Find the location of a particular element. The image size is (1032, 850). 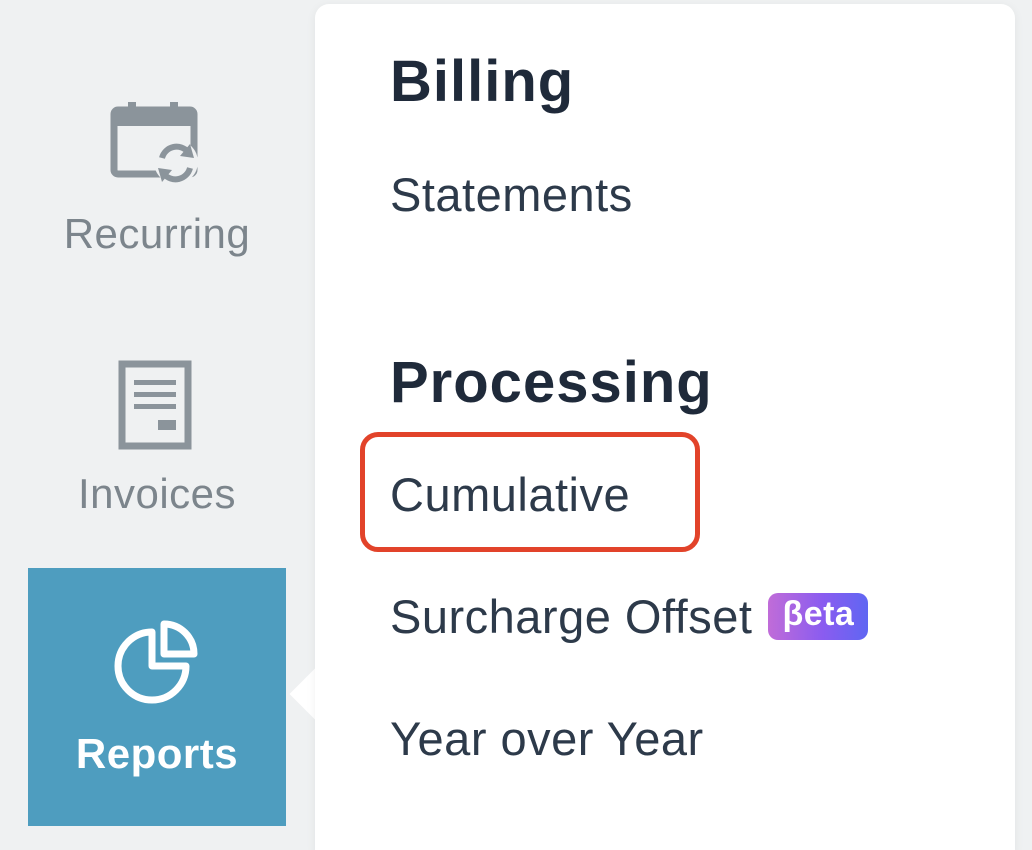

sidebar-item-reports: Reports is located at coordinates (157, 697).